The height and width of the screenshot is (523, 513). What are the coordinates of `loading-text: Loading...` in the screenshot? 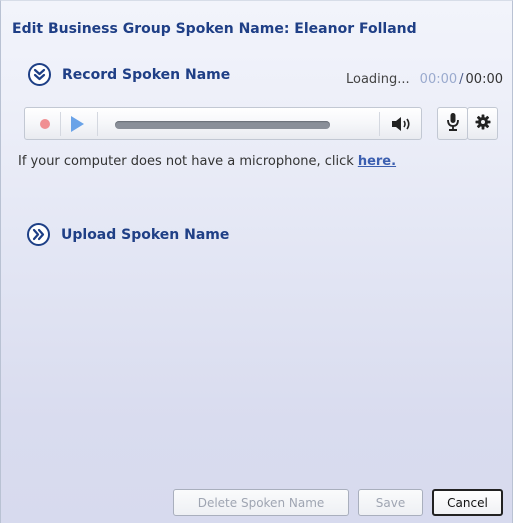 It's located at (377, 79).